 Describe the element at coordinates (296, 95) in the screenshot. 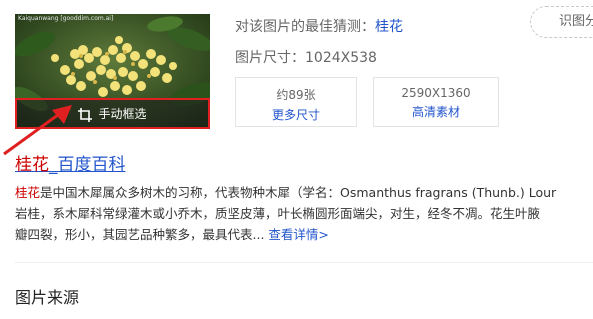

I see `more-sizes-count: 约89张` at that location.